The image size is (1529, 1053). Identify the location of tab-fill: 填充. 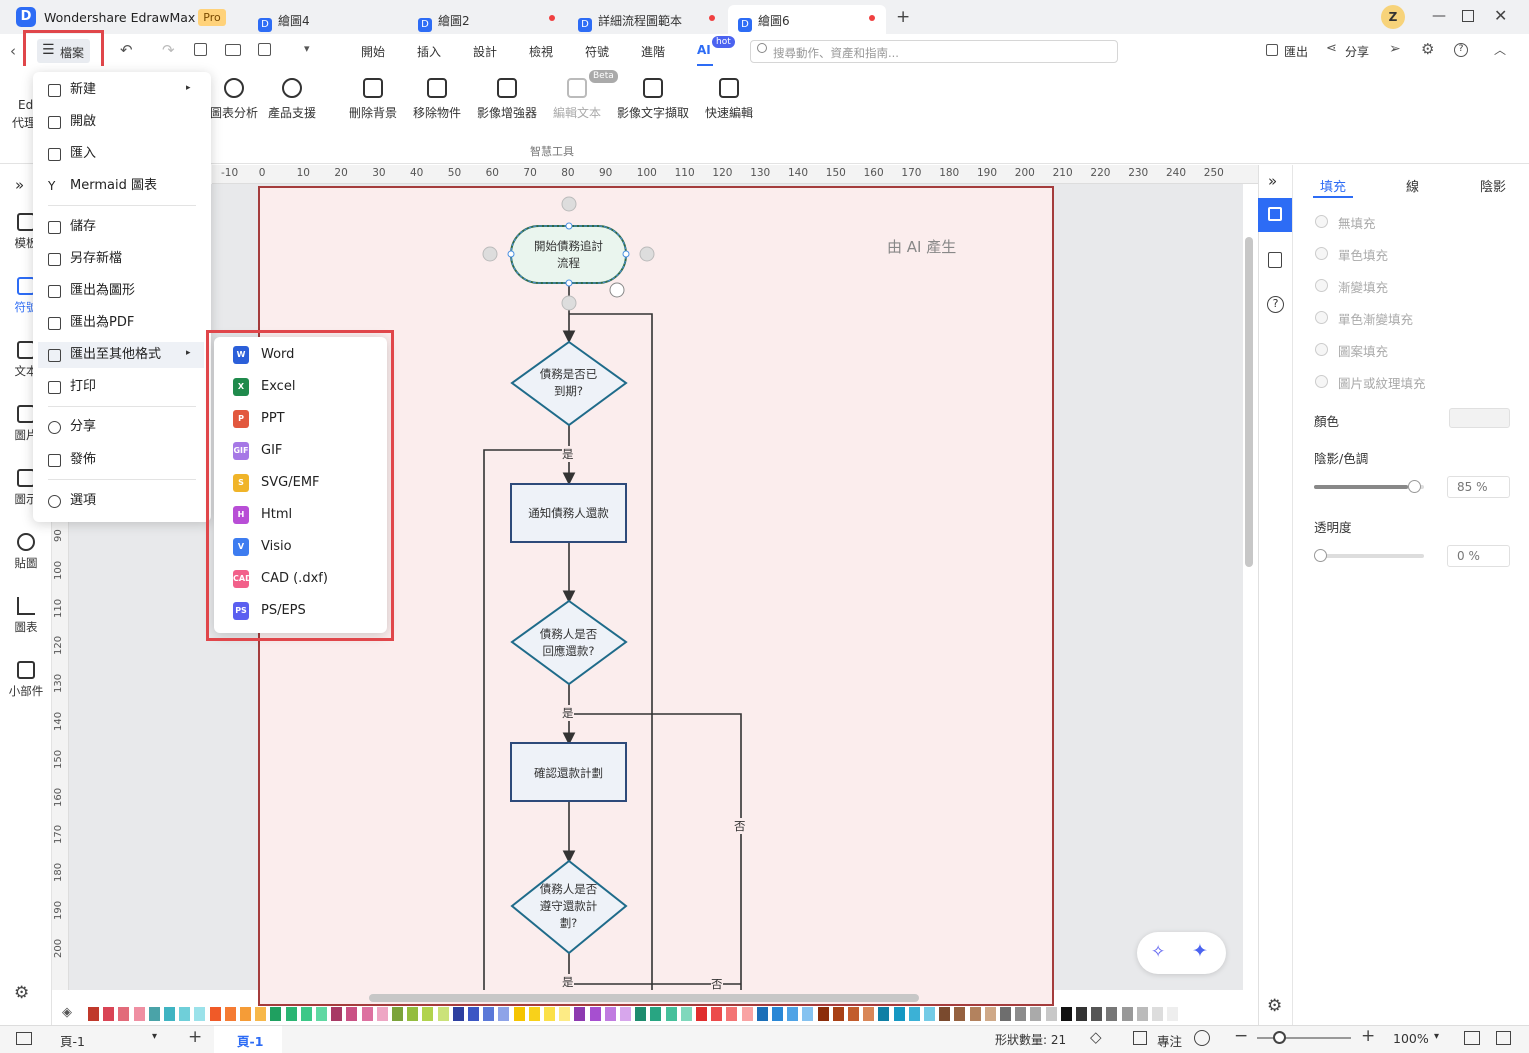
(1333, 185).